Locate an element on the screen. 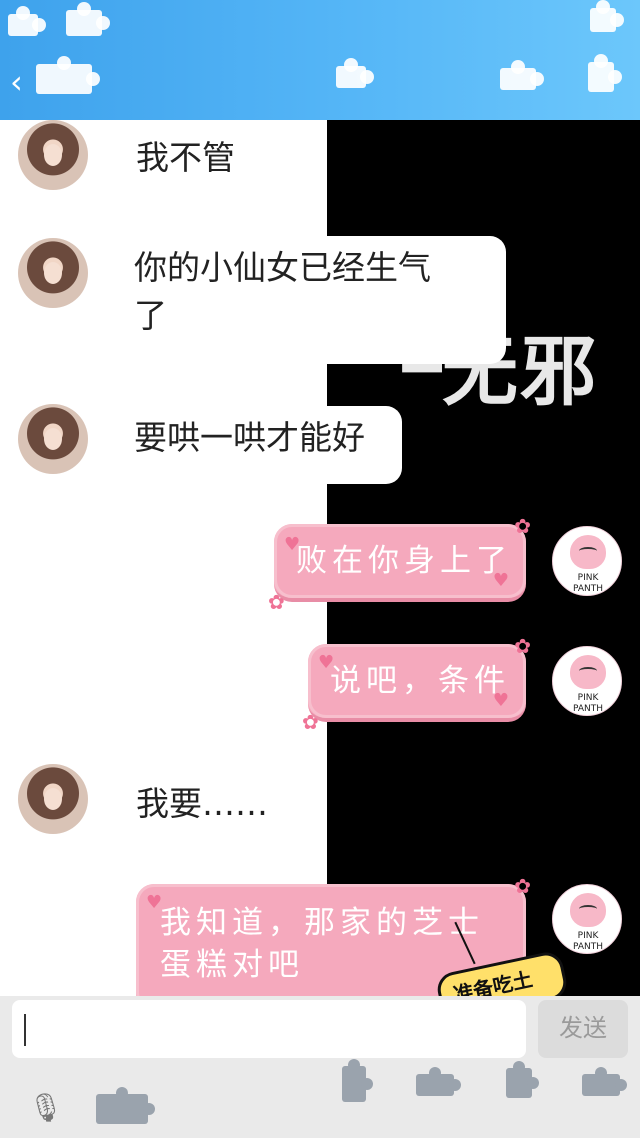 The width and height of the screenshot is (640, 1138). microphone-icon: 🎙 is located at coordinates (46, 1108).